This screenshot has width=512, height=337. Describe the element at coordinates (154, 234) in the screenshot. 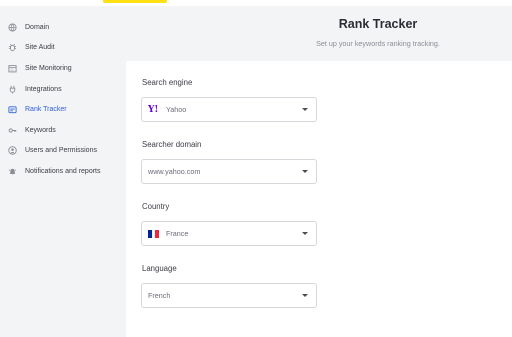

I see `france-flag-icon` at that location.